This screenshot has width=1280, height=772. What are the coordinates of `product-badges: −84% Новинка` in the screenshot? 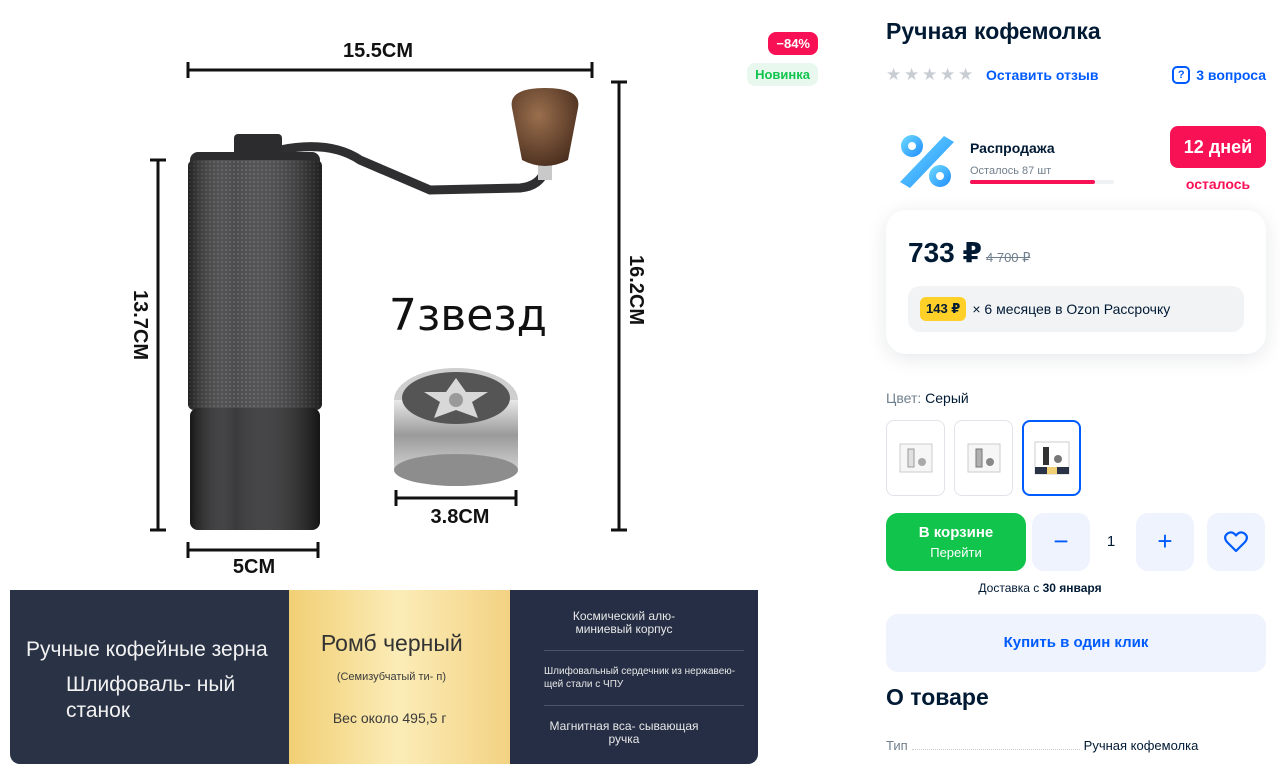 It's located at (782, 59).